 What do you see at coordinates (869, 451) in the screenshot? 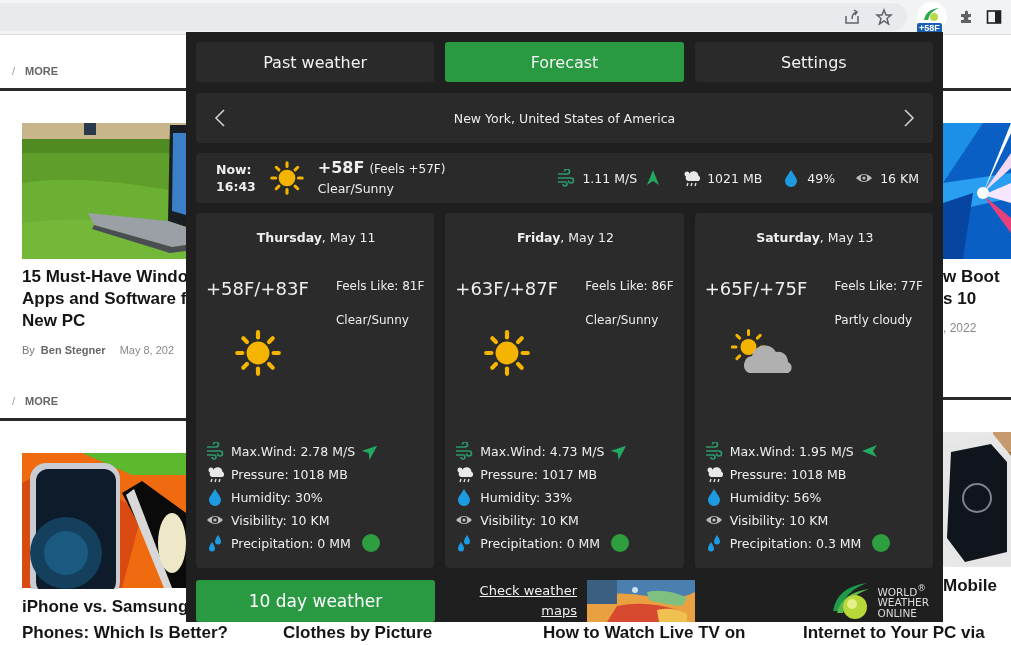
I see `wind-arrow-icon` at bounding box center [869, 451].